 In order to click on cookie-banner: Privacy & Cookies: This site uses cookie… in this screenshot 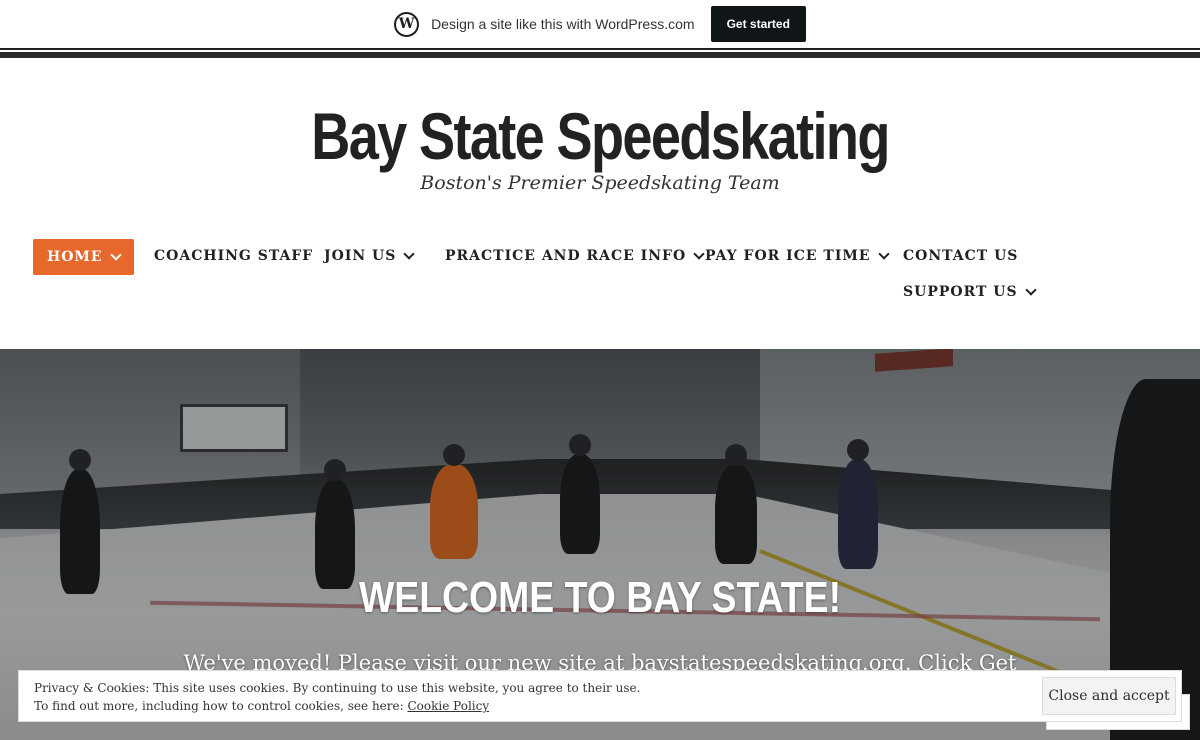, I will do `click(600, 696)`.